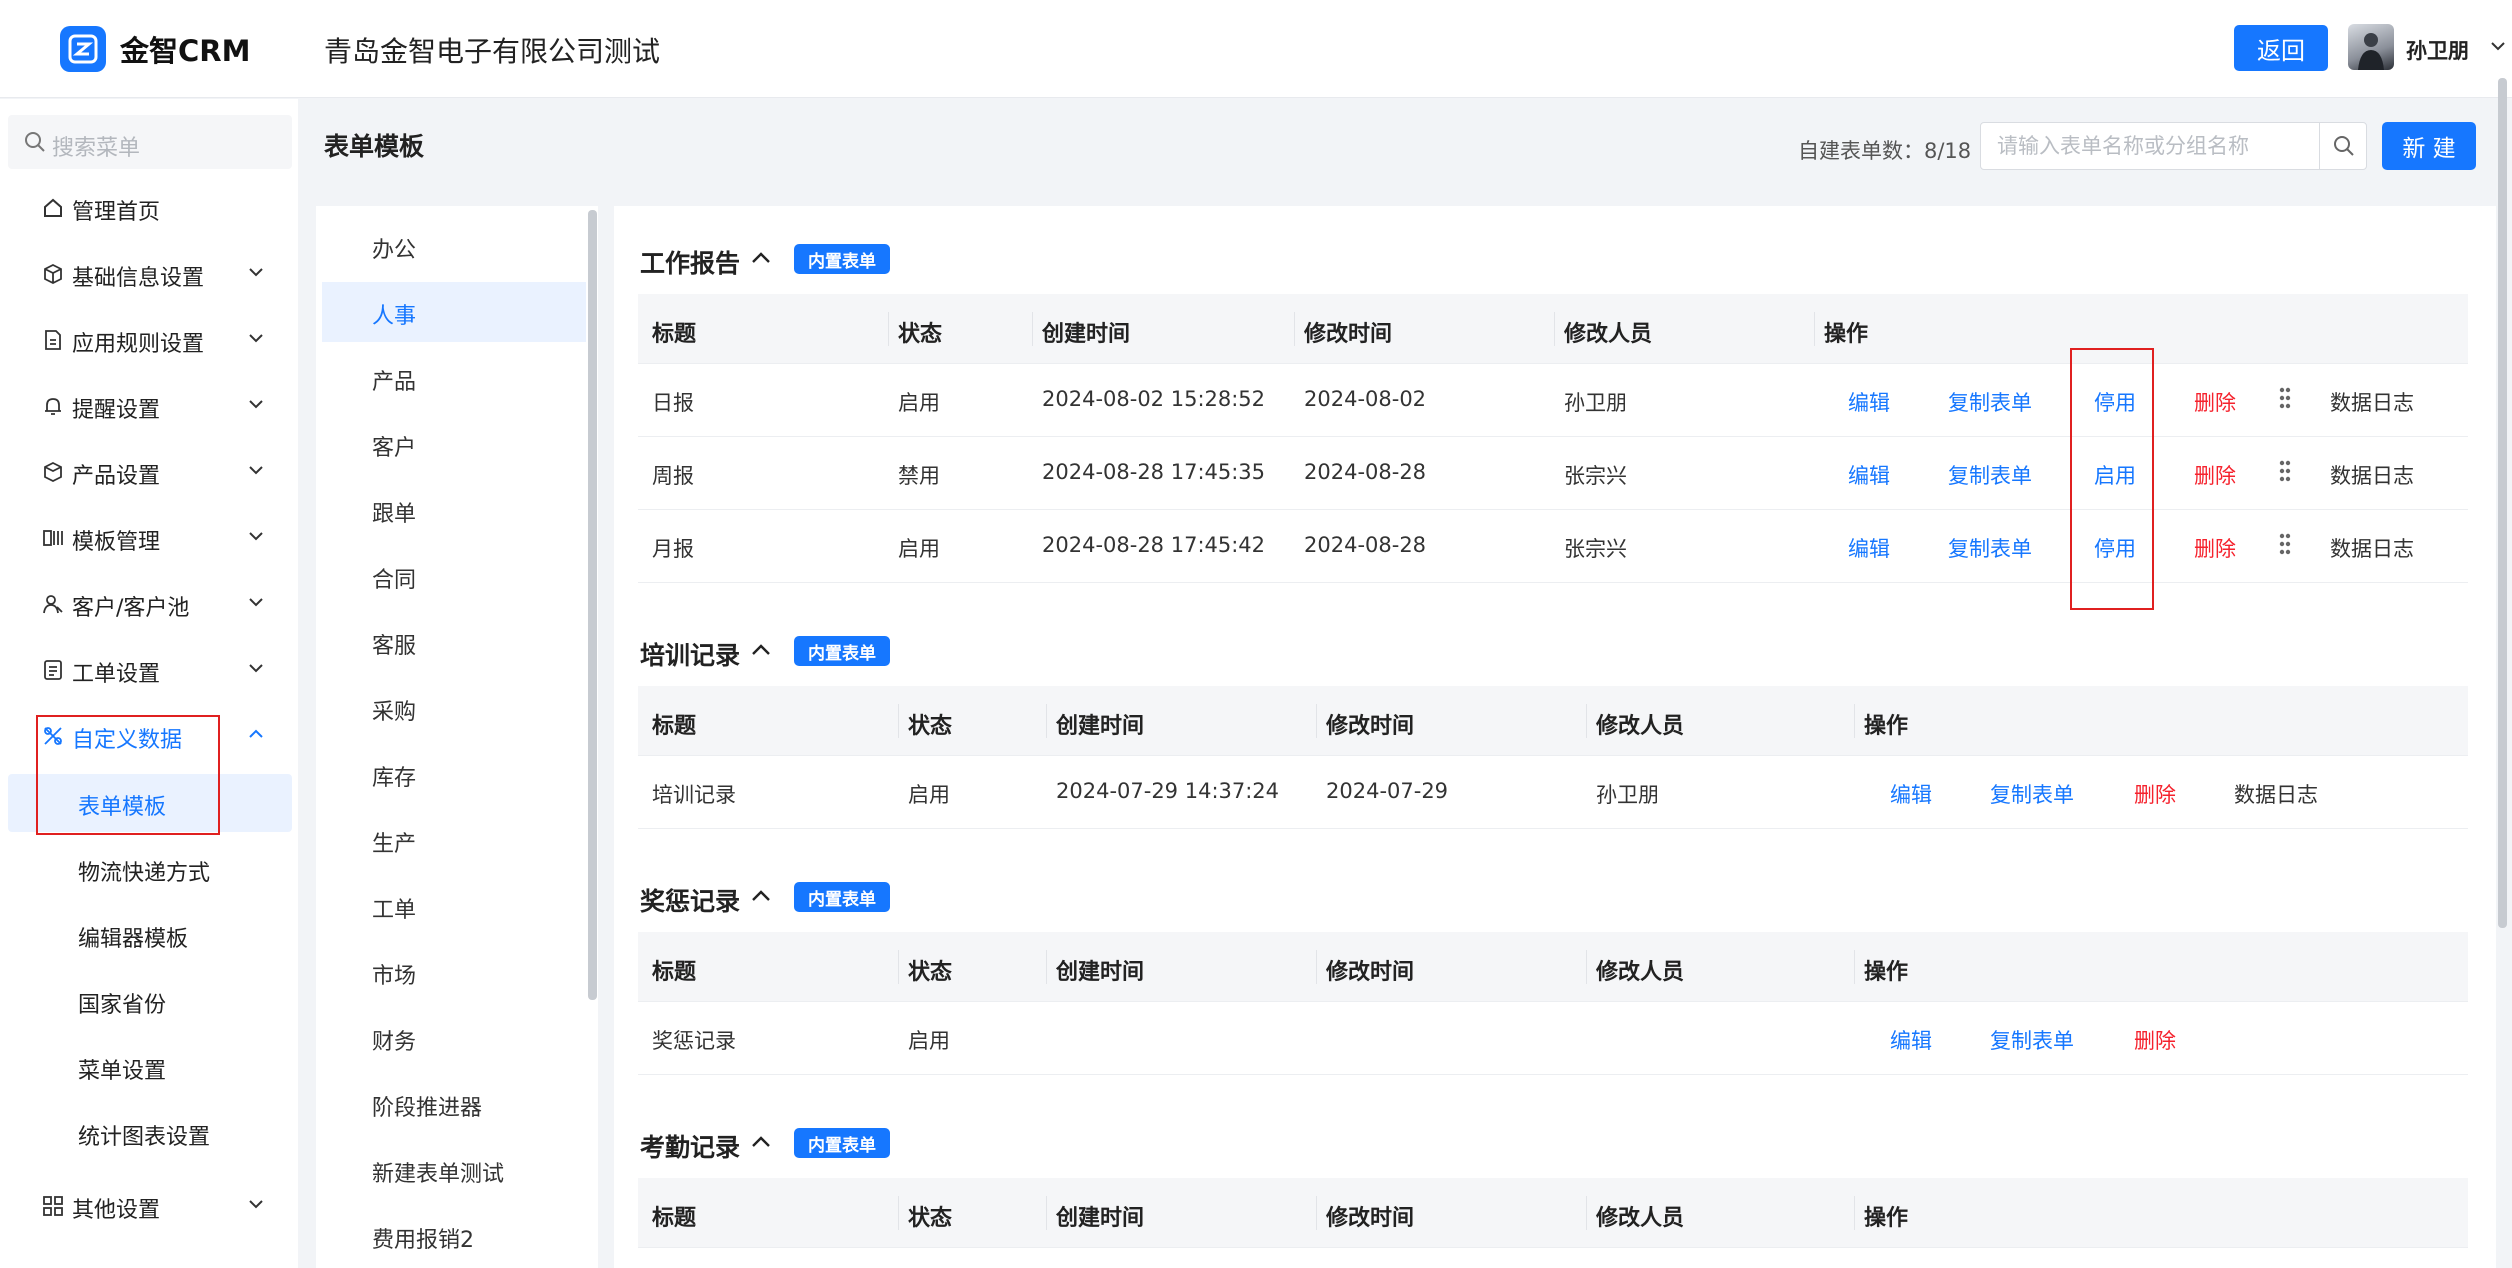  What do you see at coordinates (149, 935) in the screenshot?
I see `sidebar-subitem-editor-template: 编辑器模板` at bounding box center [149, 935].